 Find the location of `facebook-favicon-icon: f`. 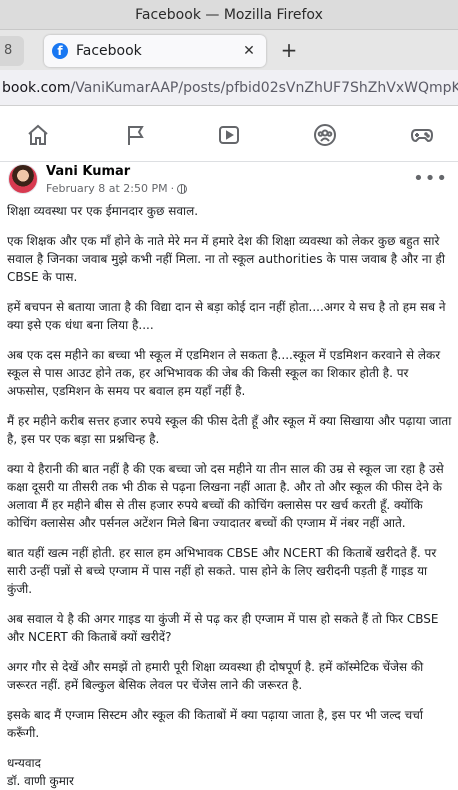

facebook-favicon-icon: f is located at coordinates (60, 51).